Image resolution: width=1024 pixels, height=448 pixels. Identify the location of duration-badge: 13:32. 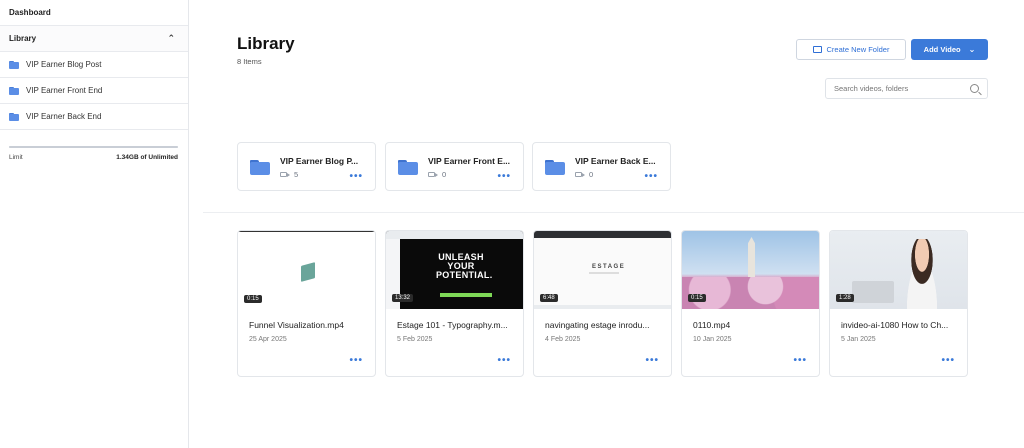
(403, 298).